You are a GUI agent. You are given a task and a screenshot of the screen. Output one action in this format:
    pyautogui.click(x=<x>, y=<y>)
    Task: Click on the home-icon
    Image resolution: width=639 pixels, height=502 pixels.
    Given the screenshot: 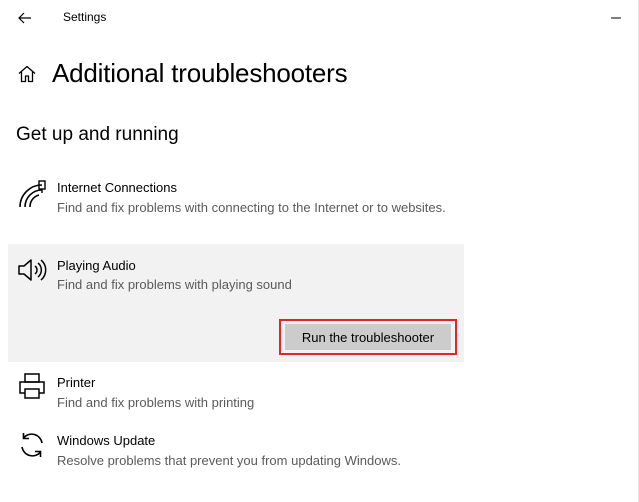 What is the action you would take?
    pyautogui.click(x=27, y=73)
    